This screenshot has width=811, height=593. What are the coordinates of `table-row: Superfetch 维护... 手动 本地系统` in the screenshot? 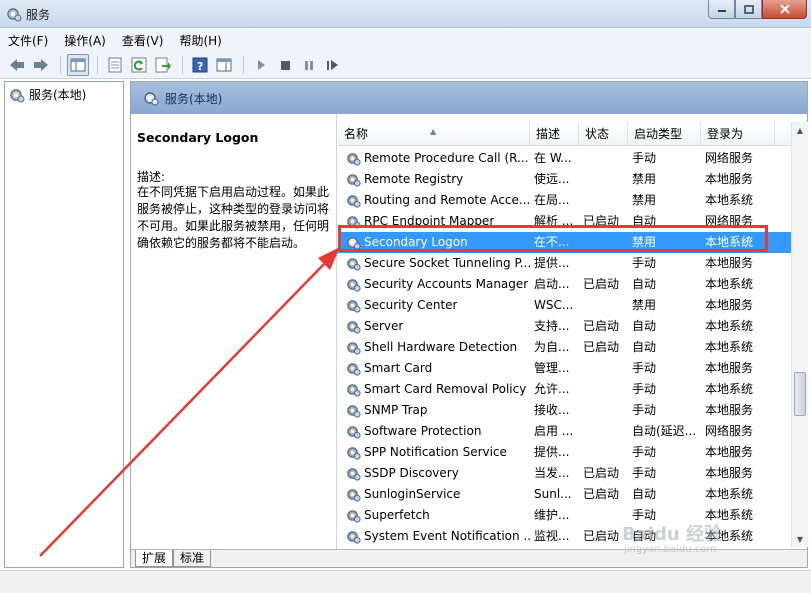 It's located at (565, 515).